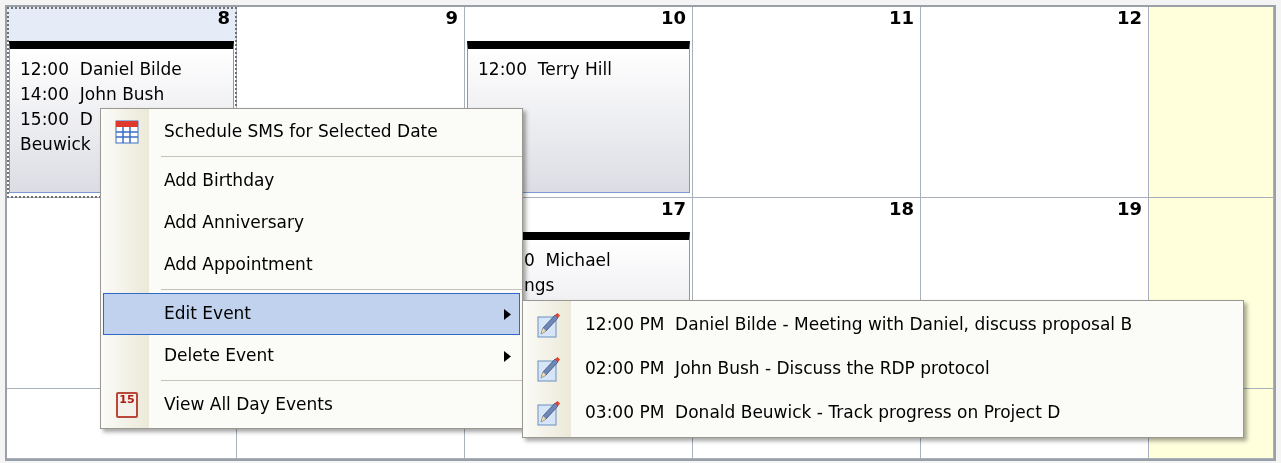 This screenshot has width=1281, height=463. What do you see at coordinates (55, 144) in the screenshot?
I see `event-text: Beuwick` at bounding box center [55, 144].